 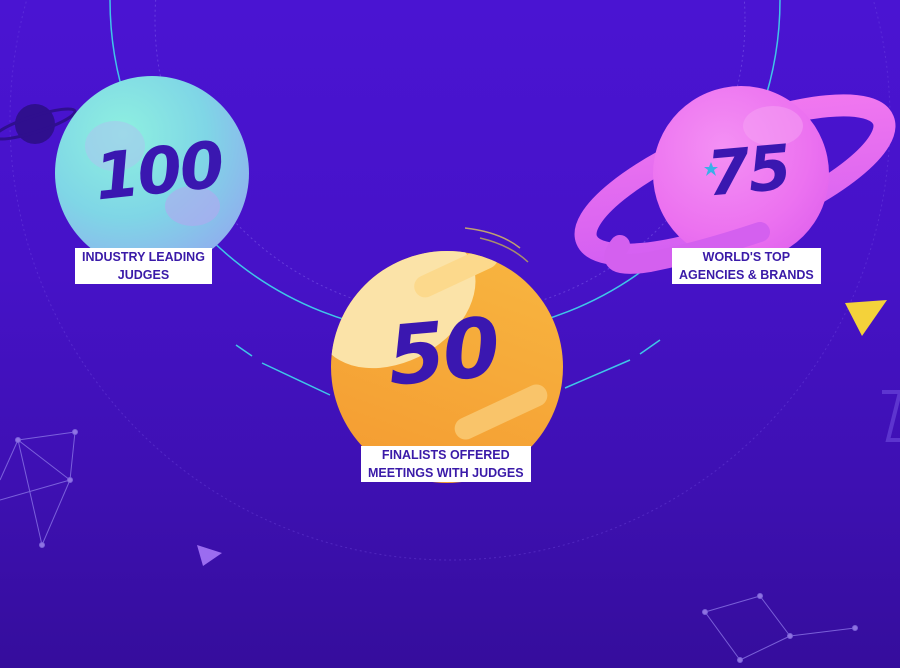 What do you see at coordinates (711, 169) in the screenshot?
I see `star-icon` at bounding box center [711, 169].